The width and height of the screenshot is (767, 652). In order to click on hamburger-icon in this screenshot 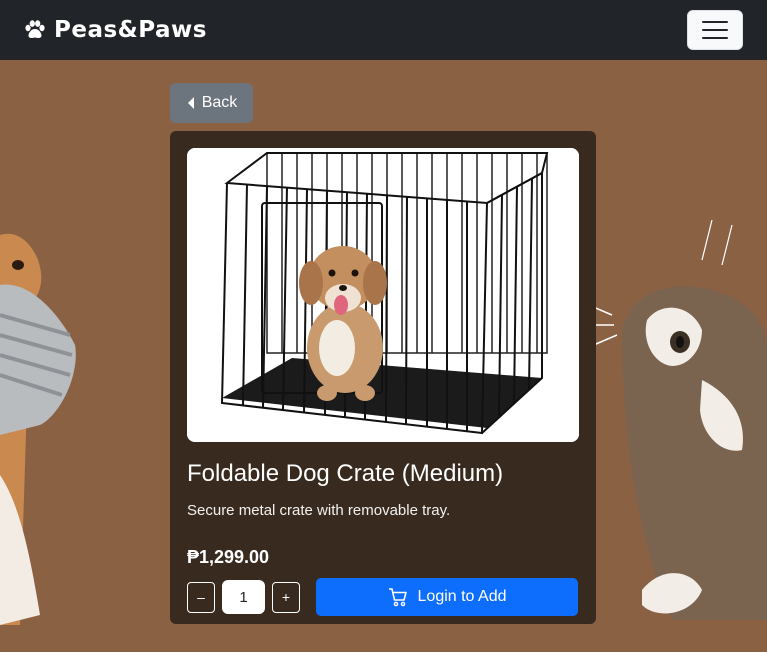, I will do `click(715, 22)`.